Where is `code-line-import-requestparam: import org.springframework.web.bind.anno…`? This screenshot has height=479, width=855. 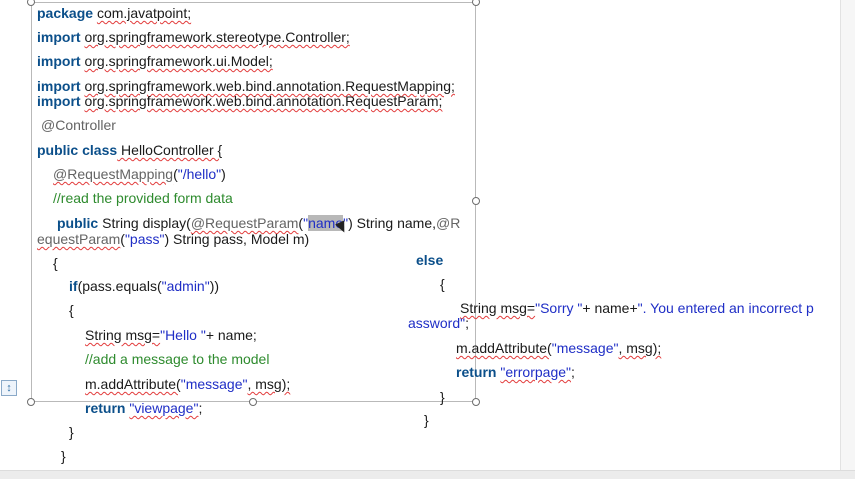
code-line-import-requestparam: import org.springframework.web.bind.anno… is located at coordinates (240, 101).